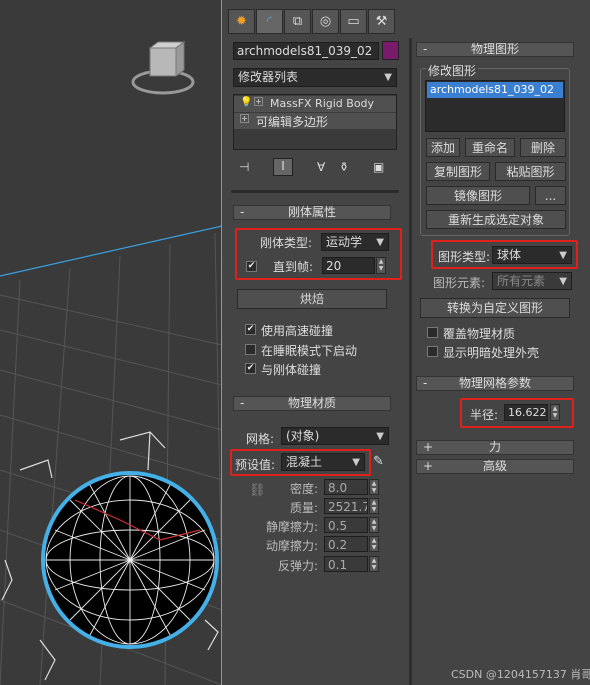 The height and width of the screenshot is (685, 590). I want to click on dynamic-friction-label: 动摩擦力:, so click(292, 546).